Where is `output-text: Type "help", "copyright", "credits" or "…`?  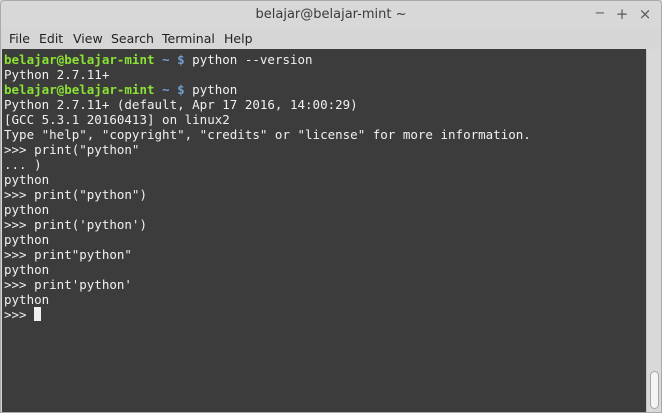 output-text: Type "help", "copyright", "credits" or "… is located at coordinates (267, 134).